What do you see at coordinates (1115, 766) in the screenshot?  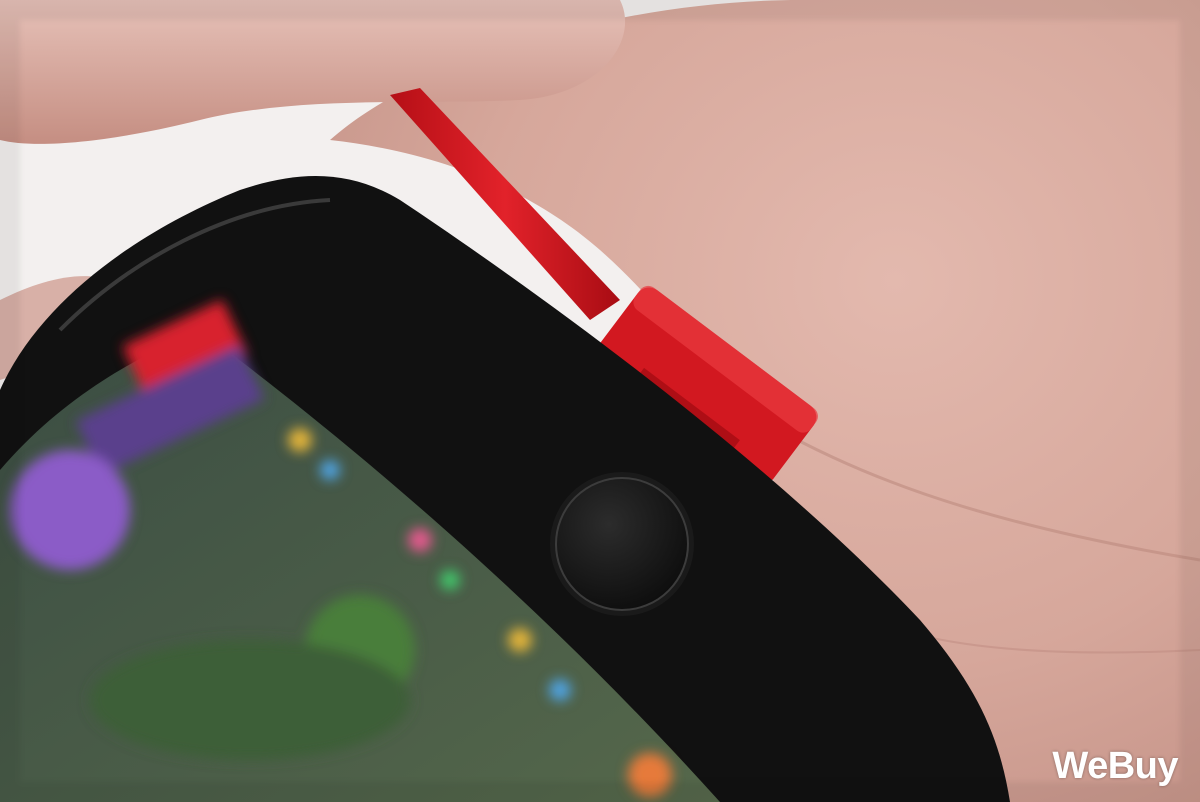 I see `watermark-logo: WeBuy` at bounding box center [1115, 766].